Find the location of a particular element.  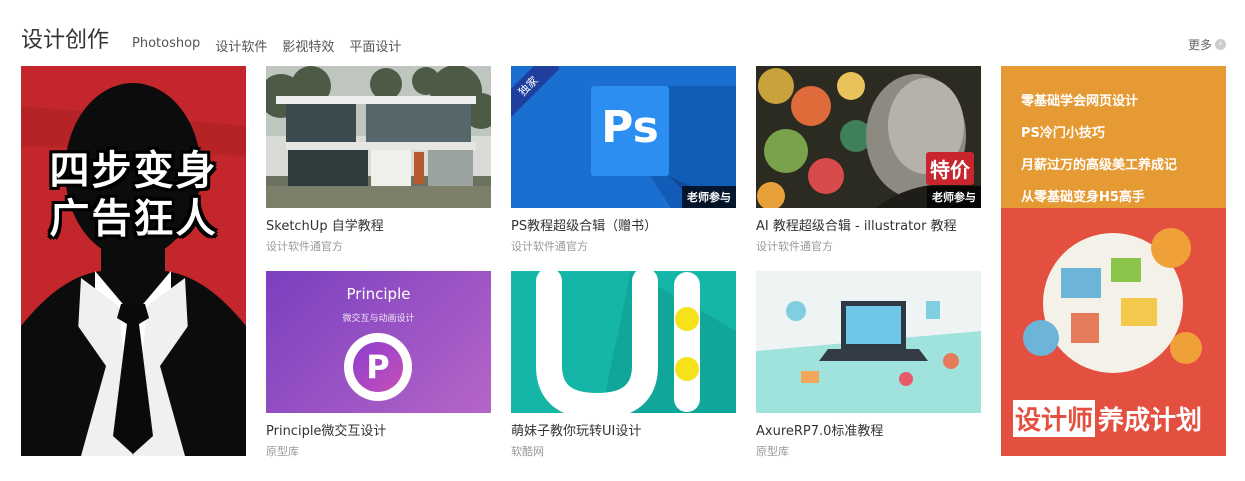

nav-photoshop: Photoshop is located at coordinates (166, 45).